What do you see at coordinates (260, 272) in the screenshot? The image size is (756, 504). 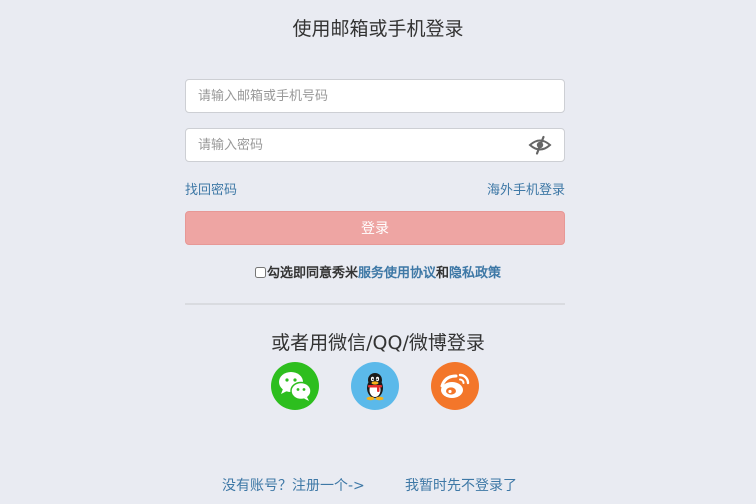 I see `agreement-checkbox` at bounding box center [260, 272].